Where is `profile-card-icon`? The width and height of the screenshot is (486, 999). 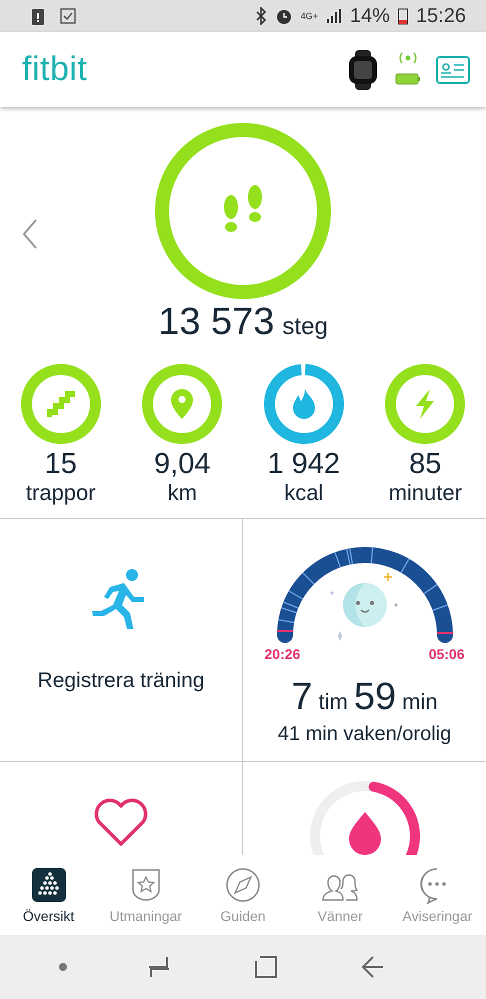
profile-card-icon is located at coordinates (453, 70).